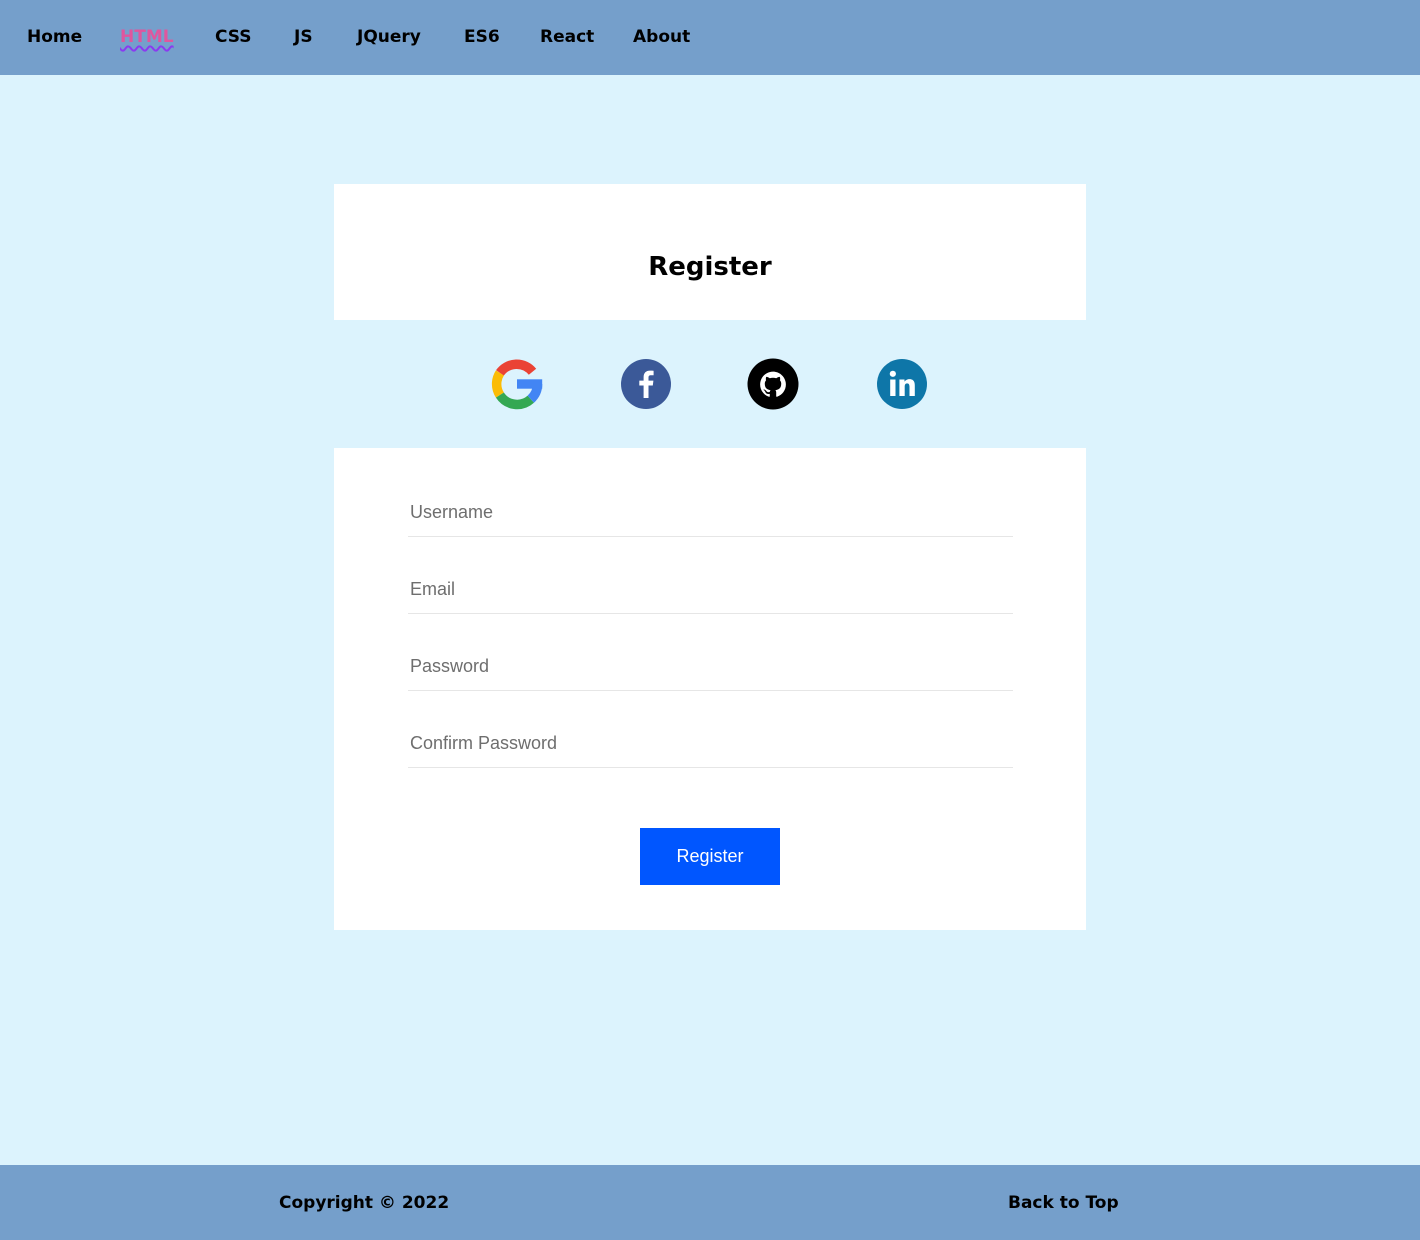 The image size is (1420, 1240). I want to click on top-nav: Home HTML CSS JS JQuery ES6 React About, so click(710, 37).